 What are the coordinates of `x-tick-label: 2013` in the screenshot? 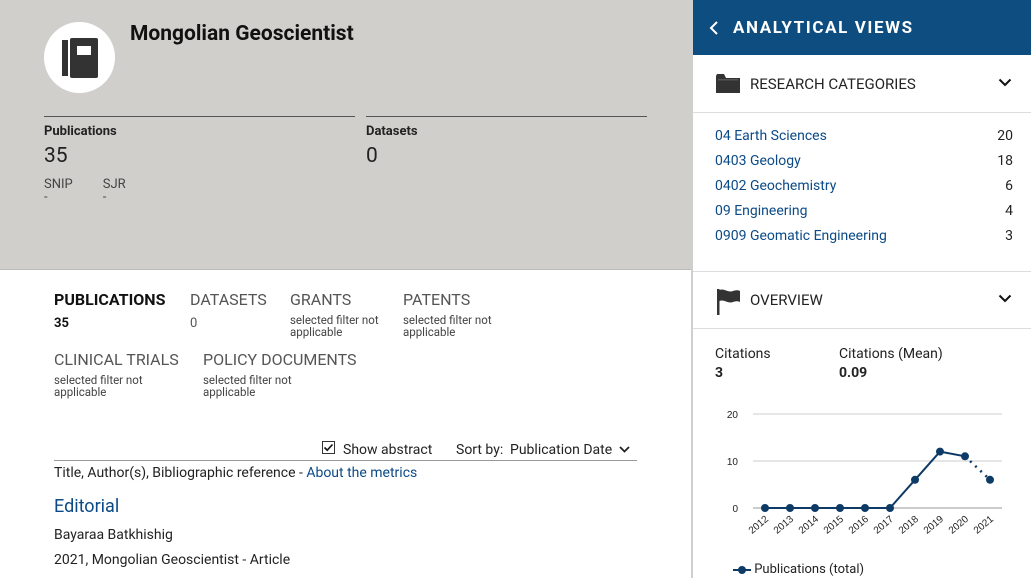 It's located at (784, 525).